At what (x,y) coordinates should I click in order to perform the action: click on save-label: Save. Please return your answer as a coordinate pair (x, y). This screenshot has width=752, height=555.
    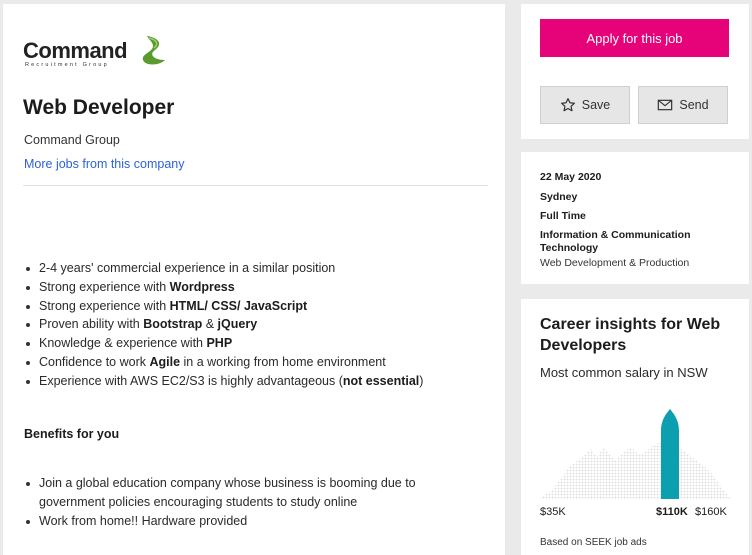
    Looking at the image, I should click on (596, 105).